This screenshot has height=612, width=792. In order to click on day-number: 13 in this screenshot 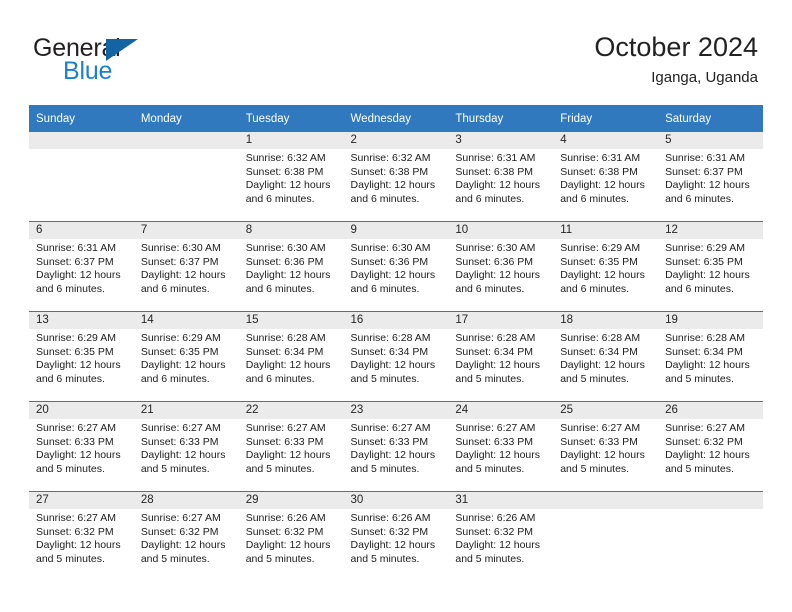, I will do `click(81, 320)`.